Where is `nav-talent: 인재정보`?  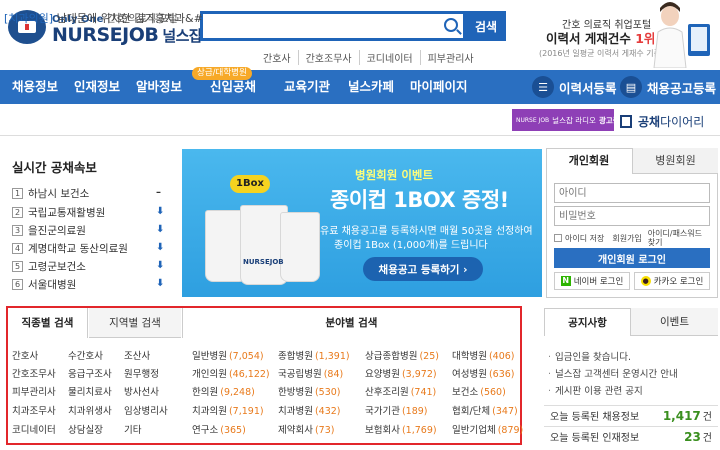 nav-talent: 인재정보 is located at coordinates (97, 87).